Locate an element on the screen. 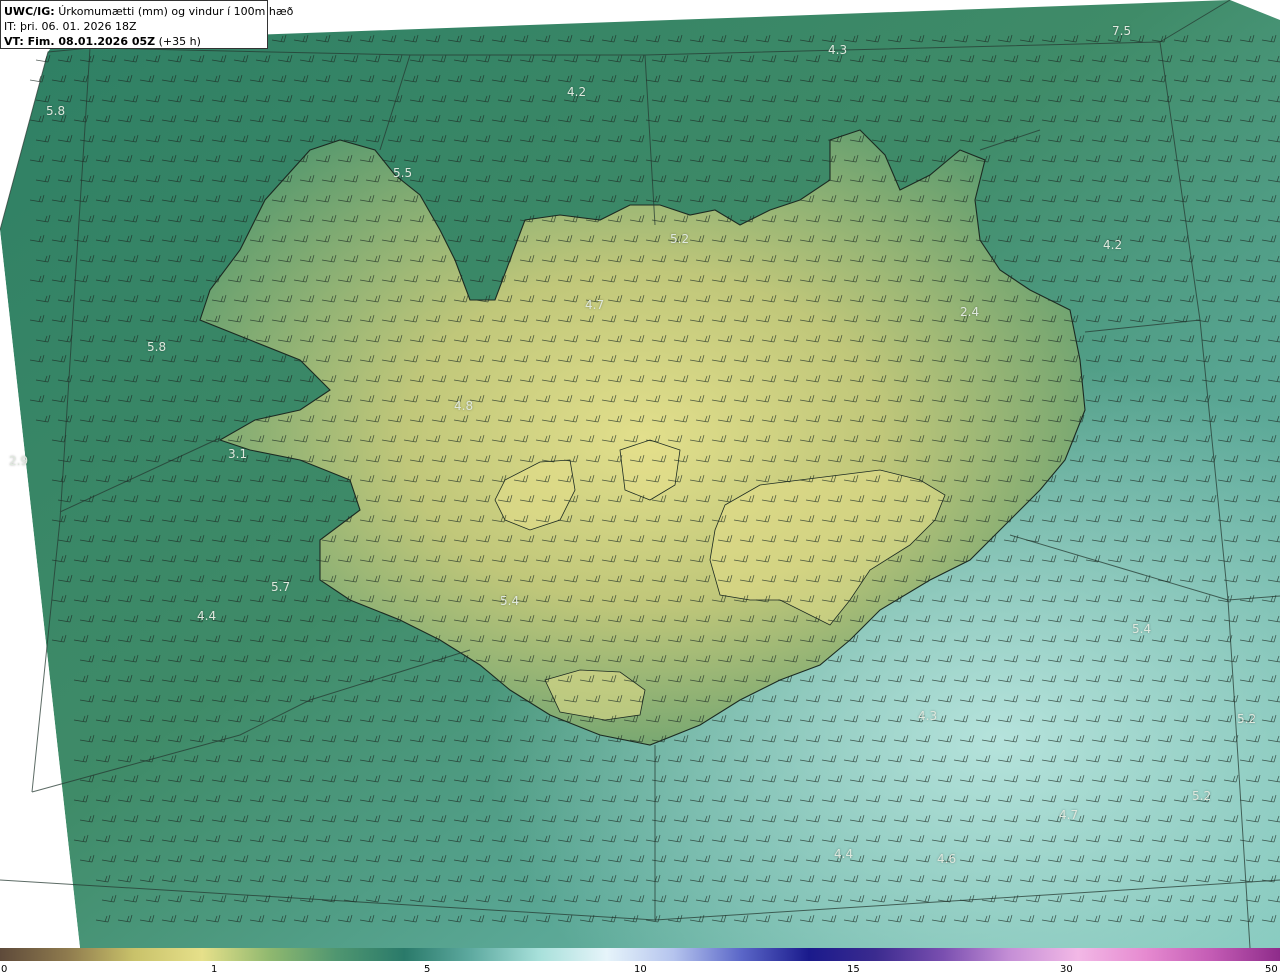 The height and width of the screenshot is (978, 1280). value-label-ocean-n-1: 4.3 is located at coordinates (838, 50).